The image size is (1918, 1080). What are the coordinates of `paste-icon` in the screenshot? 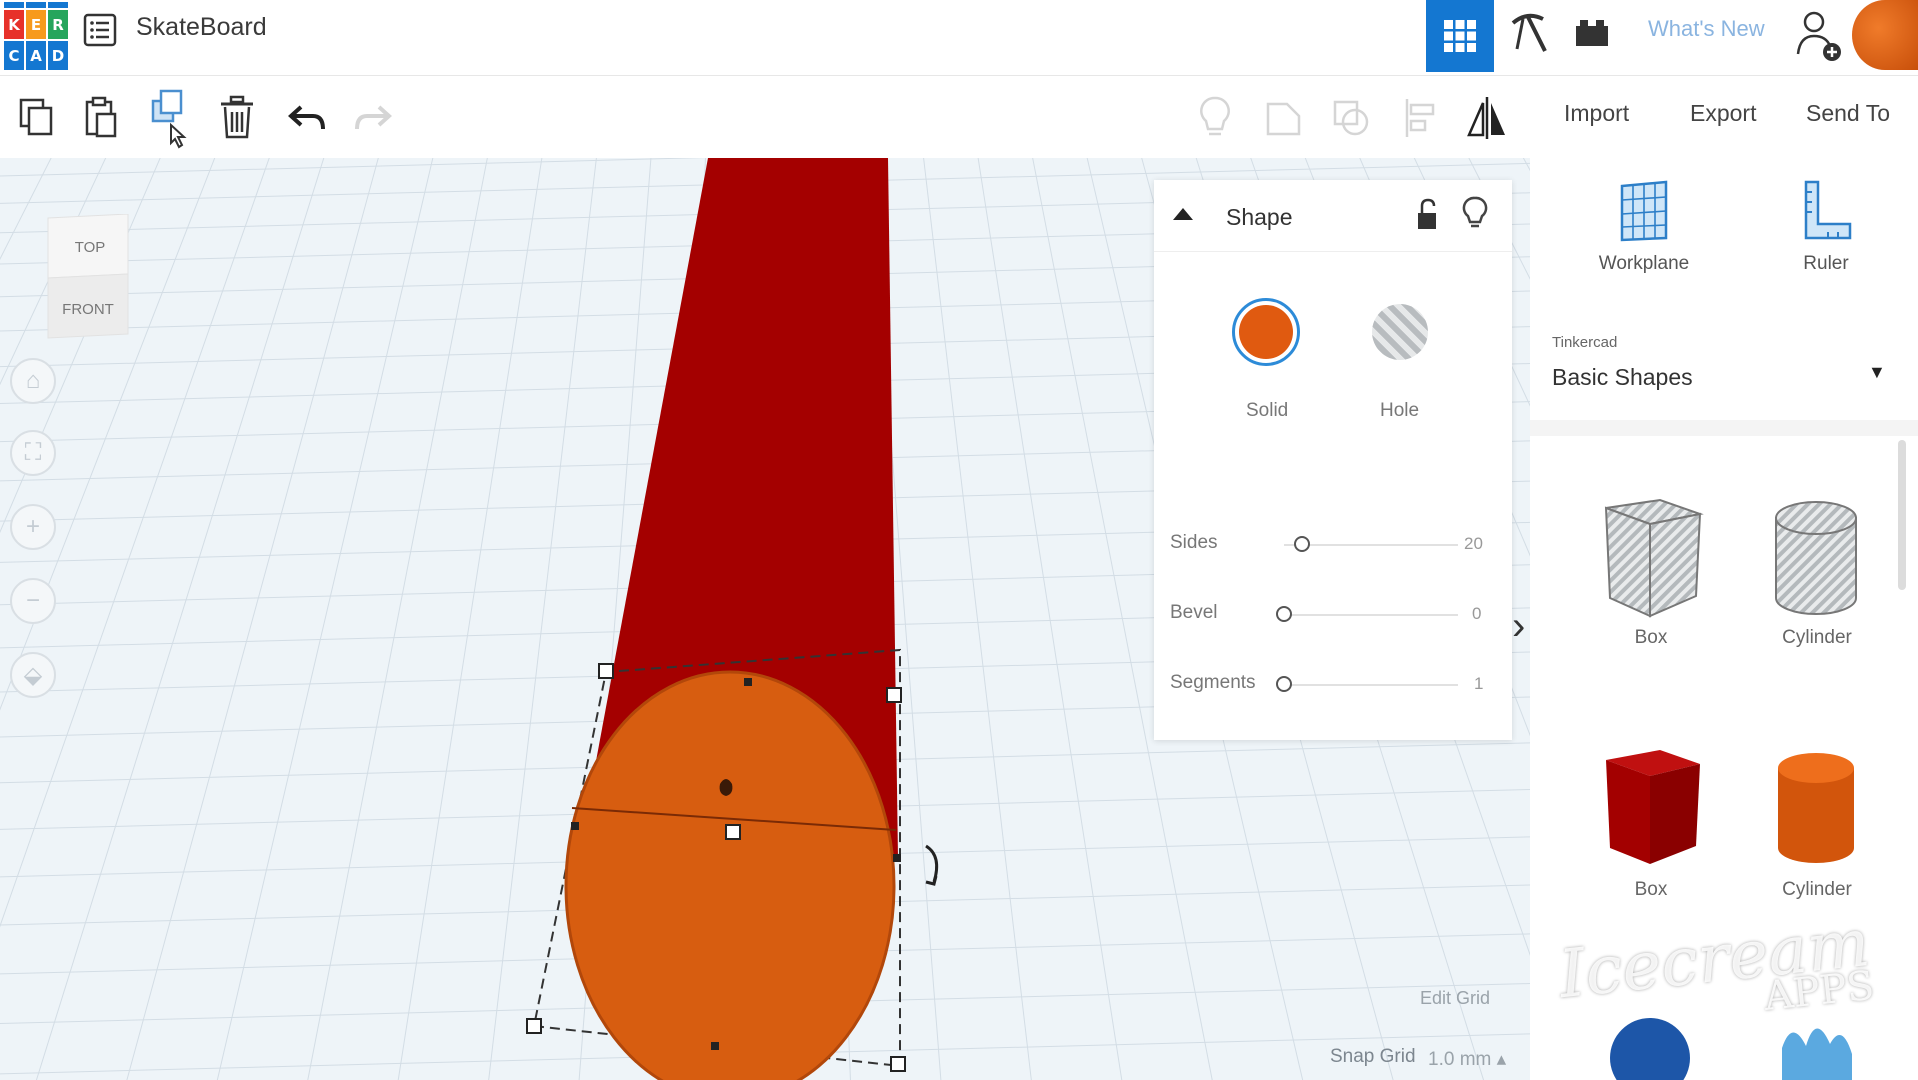 It's located at (101, 117).